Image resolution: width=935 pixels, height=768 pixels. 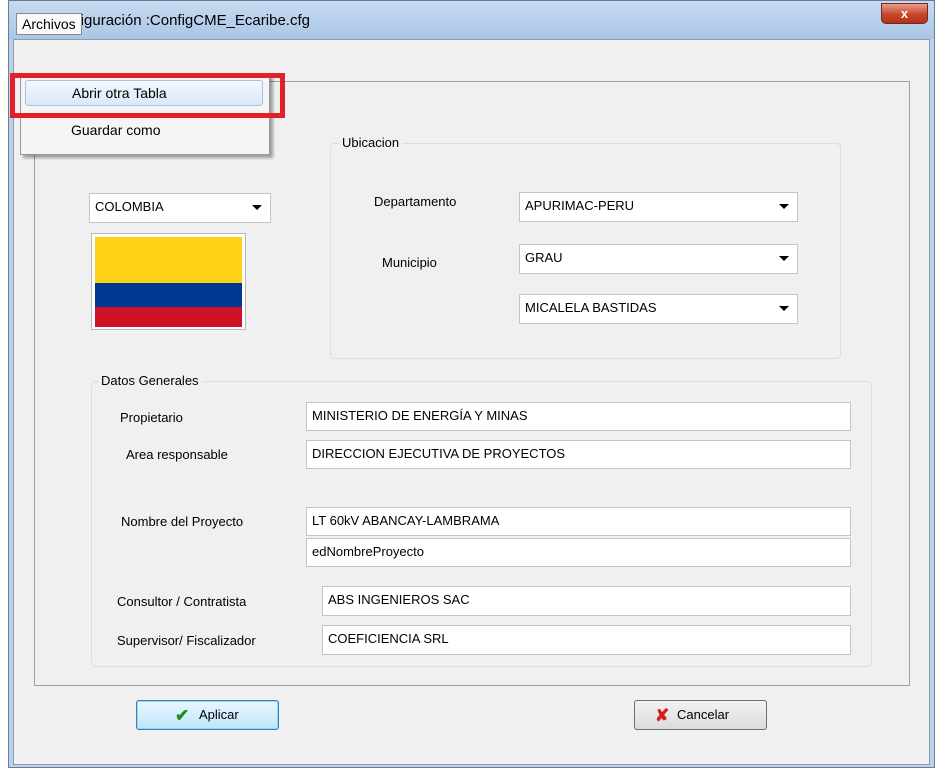 What do you see at coordinates (578, 552) in the screenshot?
I see `nombre-proyecto-field-2: edNombreProyecto` at bounding box center [578, 552].